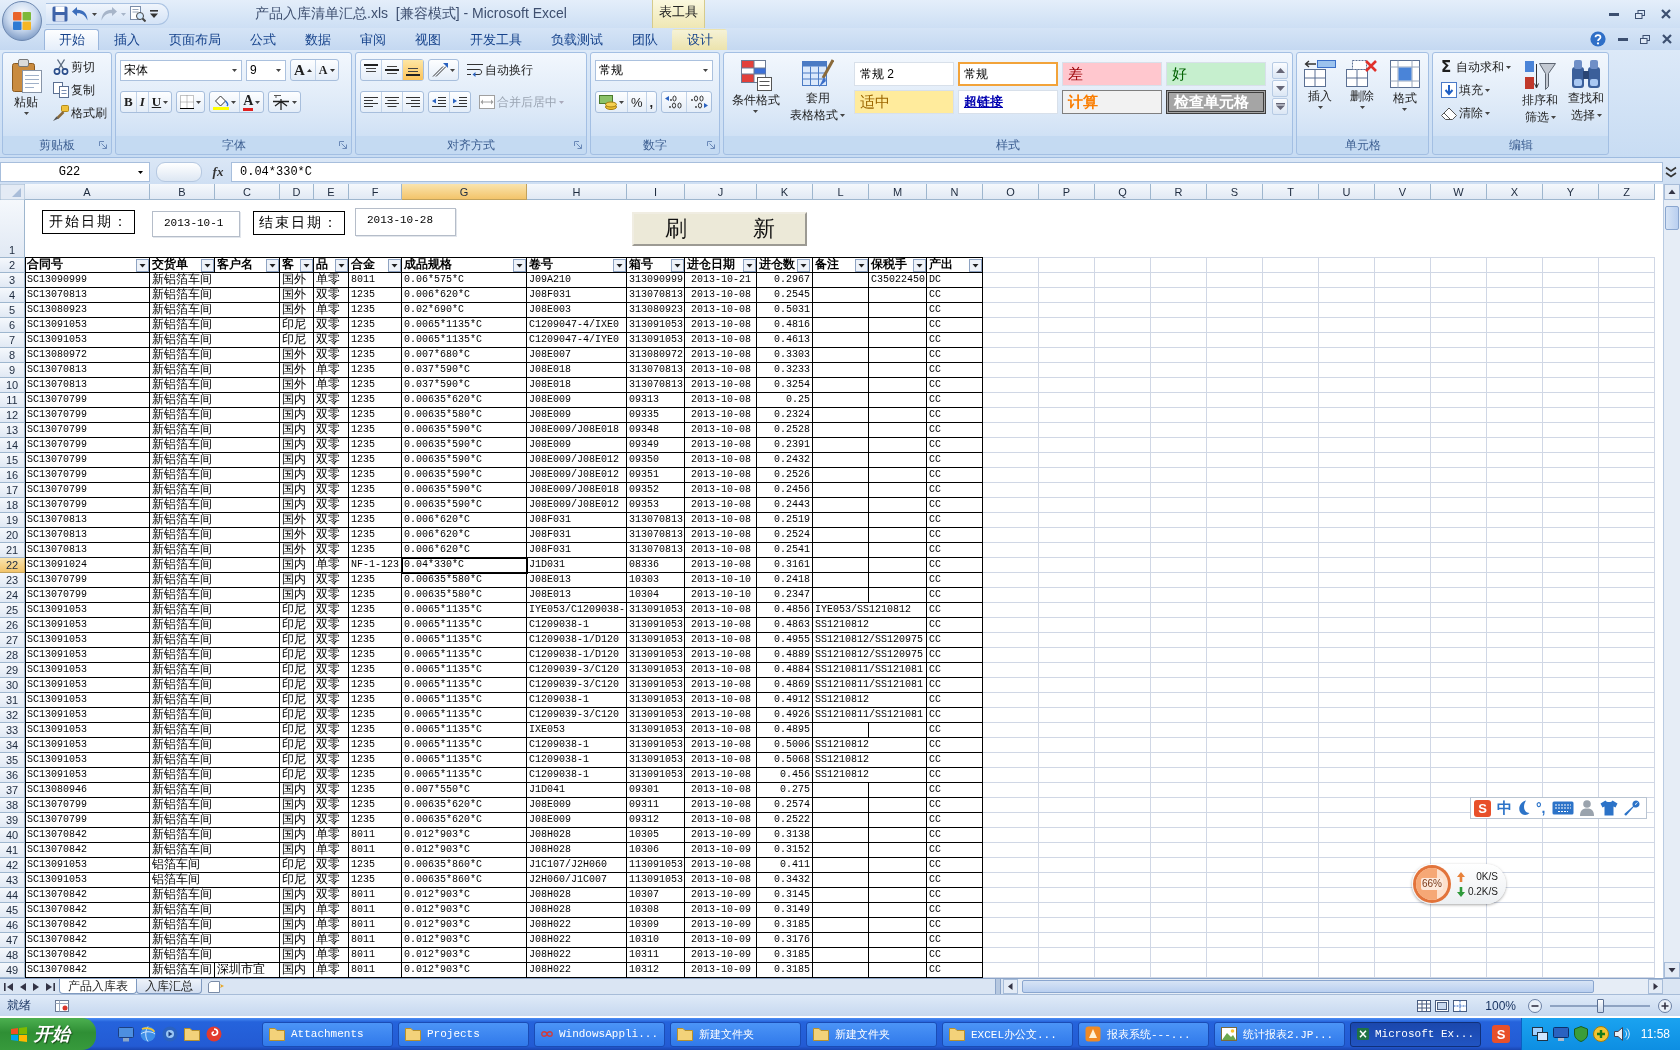 This screenshot has height=1050, width=1680. I want to click on split-handle, so click(998, 986).